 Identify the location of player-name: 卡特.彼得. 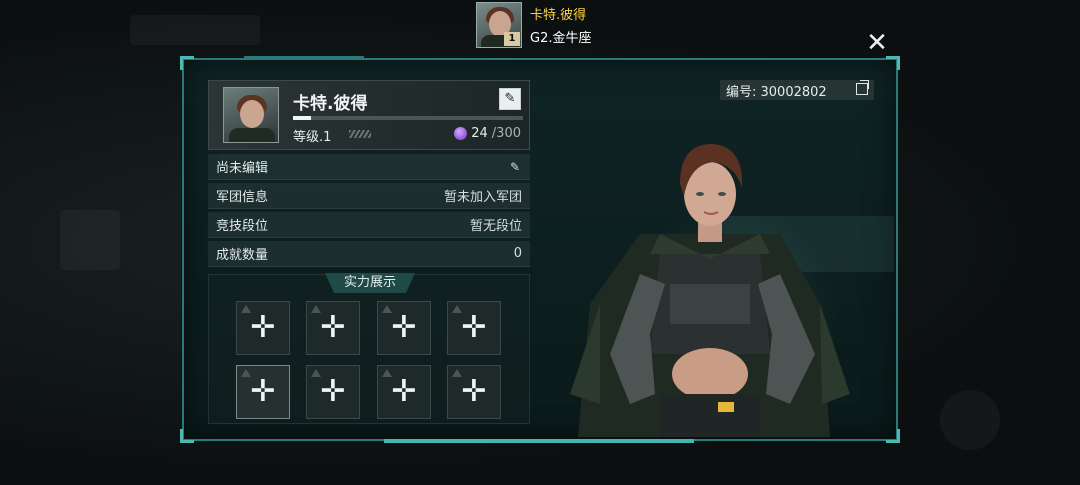
(330, 104).